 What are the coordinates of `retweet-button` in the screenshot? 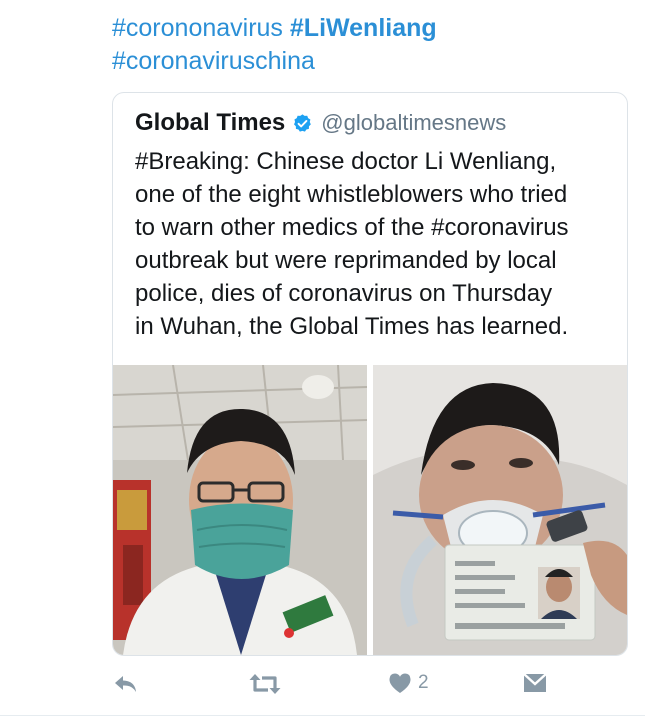 It's located at (265, 684).